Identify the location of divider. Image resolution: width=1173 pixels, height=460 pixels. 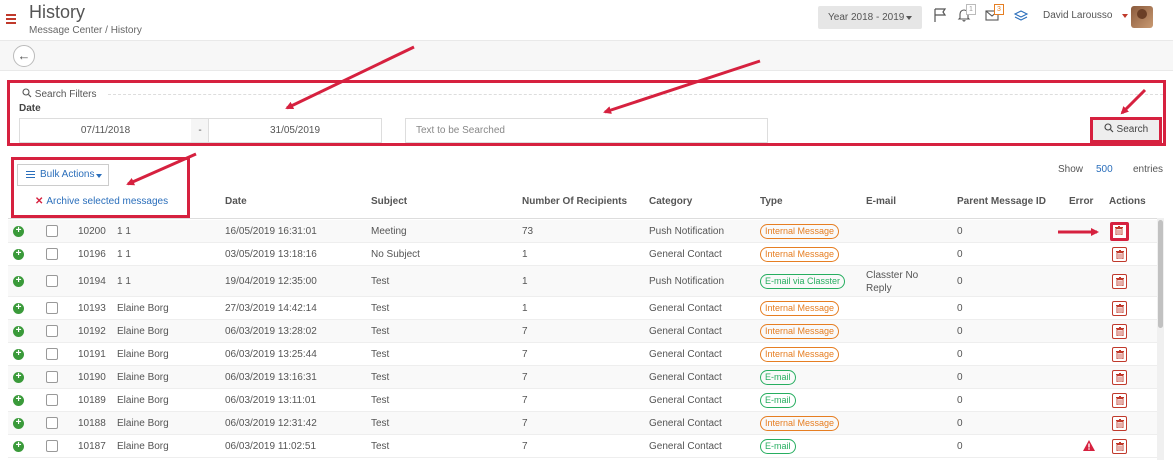
(635, 94).